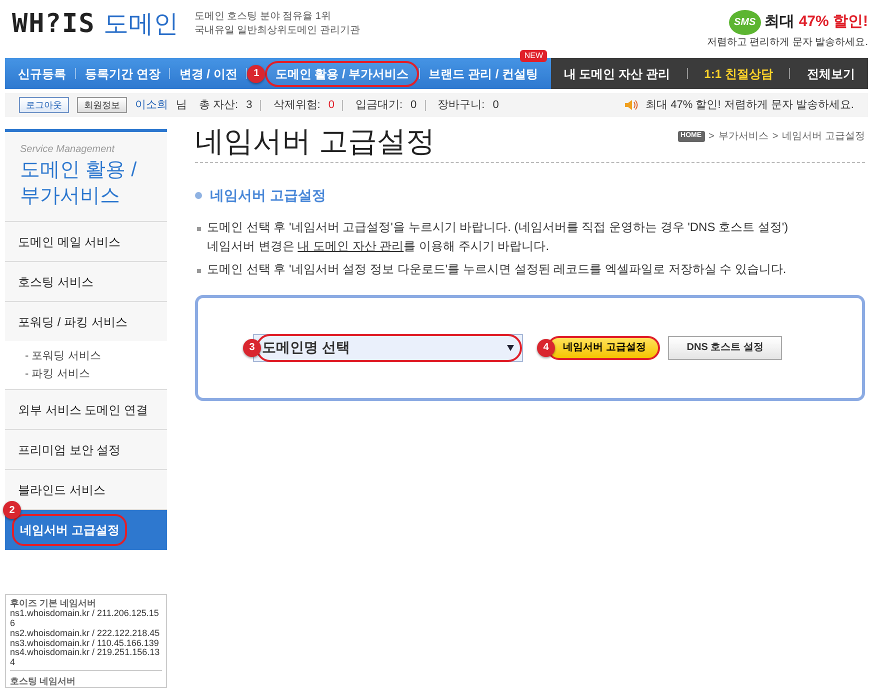 Image resolution: width=880 pixels, height=700 pixels. Describe the element at coordinates (102, 105) in the screenshot. I see `user-button: 회원정보` at that location.